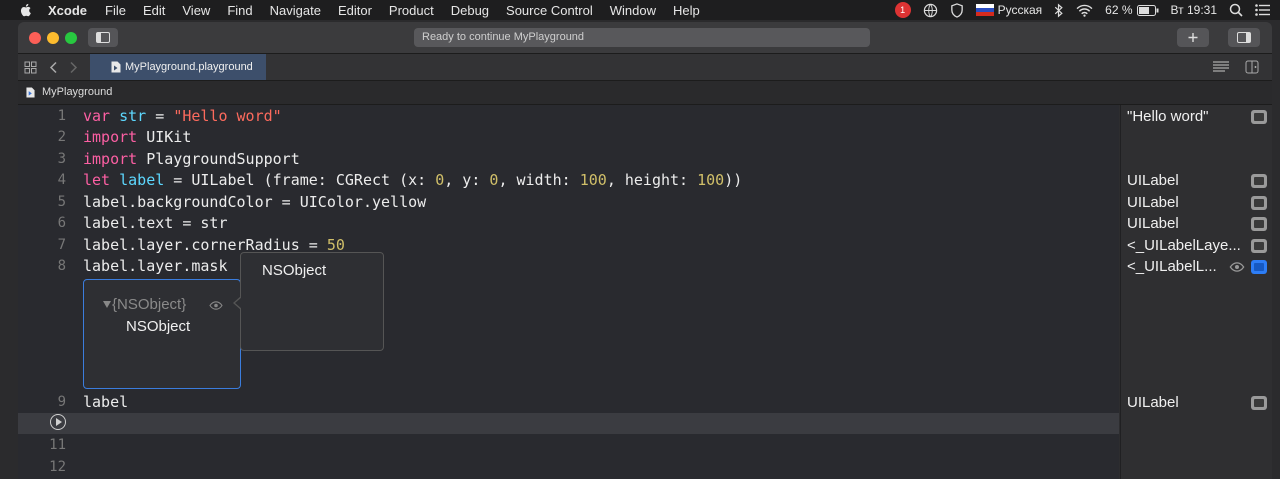 The image size is (1280, 479). What do you see at coordinates (1252, 67) in the screenshot?
I see `split-editor-icon` at bounding box center [1252, 67].